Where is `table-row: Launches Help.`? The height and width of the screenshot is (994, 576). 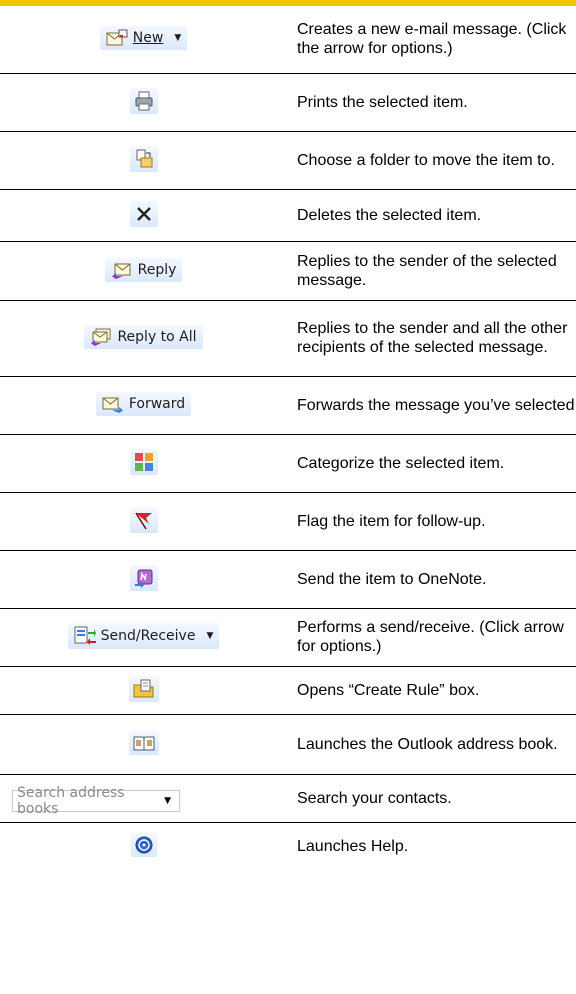 table-row: Launches Help. is located at coordinates (288, 846).